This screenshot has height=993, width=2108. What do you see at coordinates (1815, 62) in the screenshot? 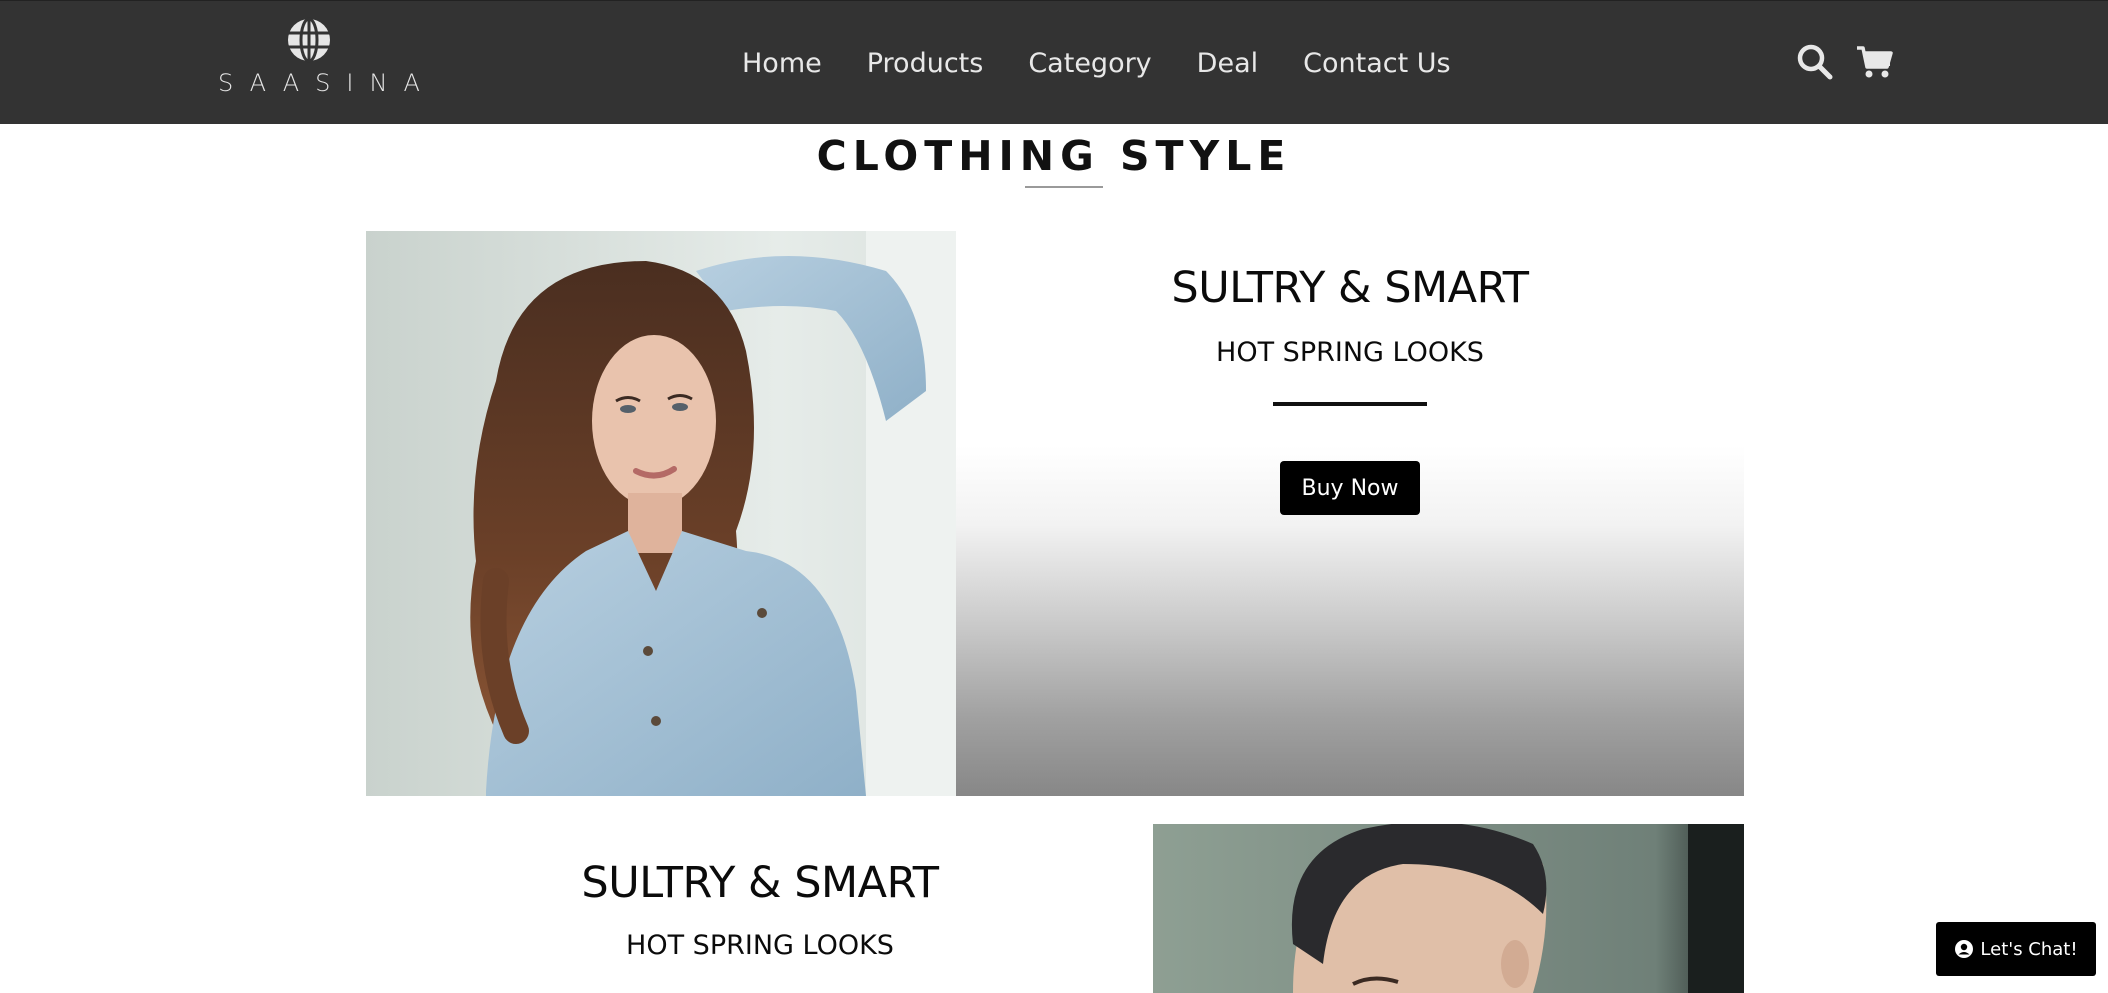
I see `search-icon` at bounding box center [1815, 62].